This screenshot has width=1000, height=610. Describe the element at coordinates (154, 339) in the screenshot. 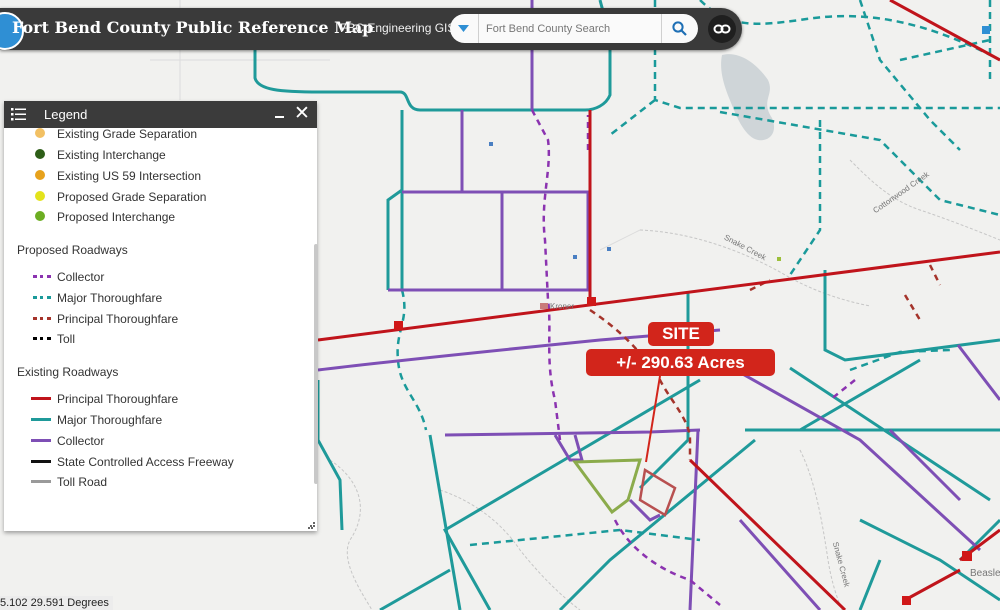

I see `legend-item: Toll` at that location.